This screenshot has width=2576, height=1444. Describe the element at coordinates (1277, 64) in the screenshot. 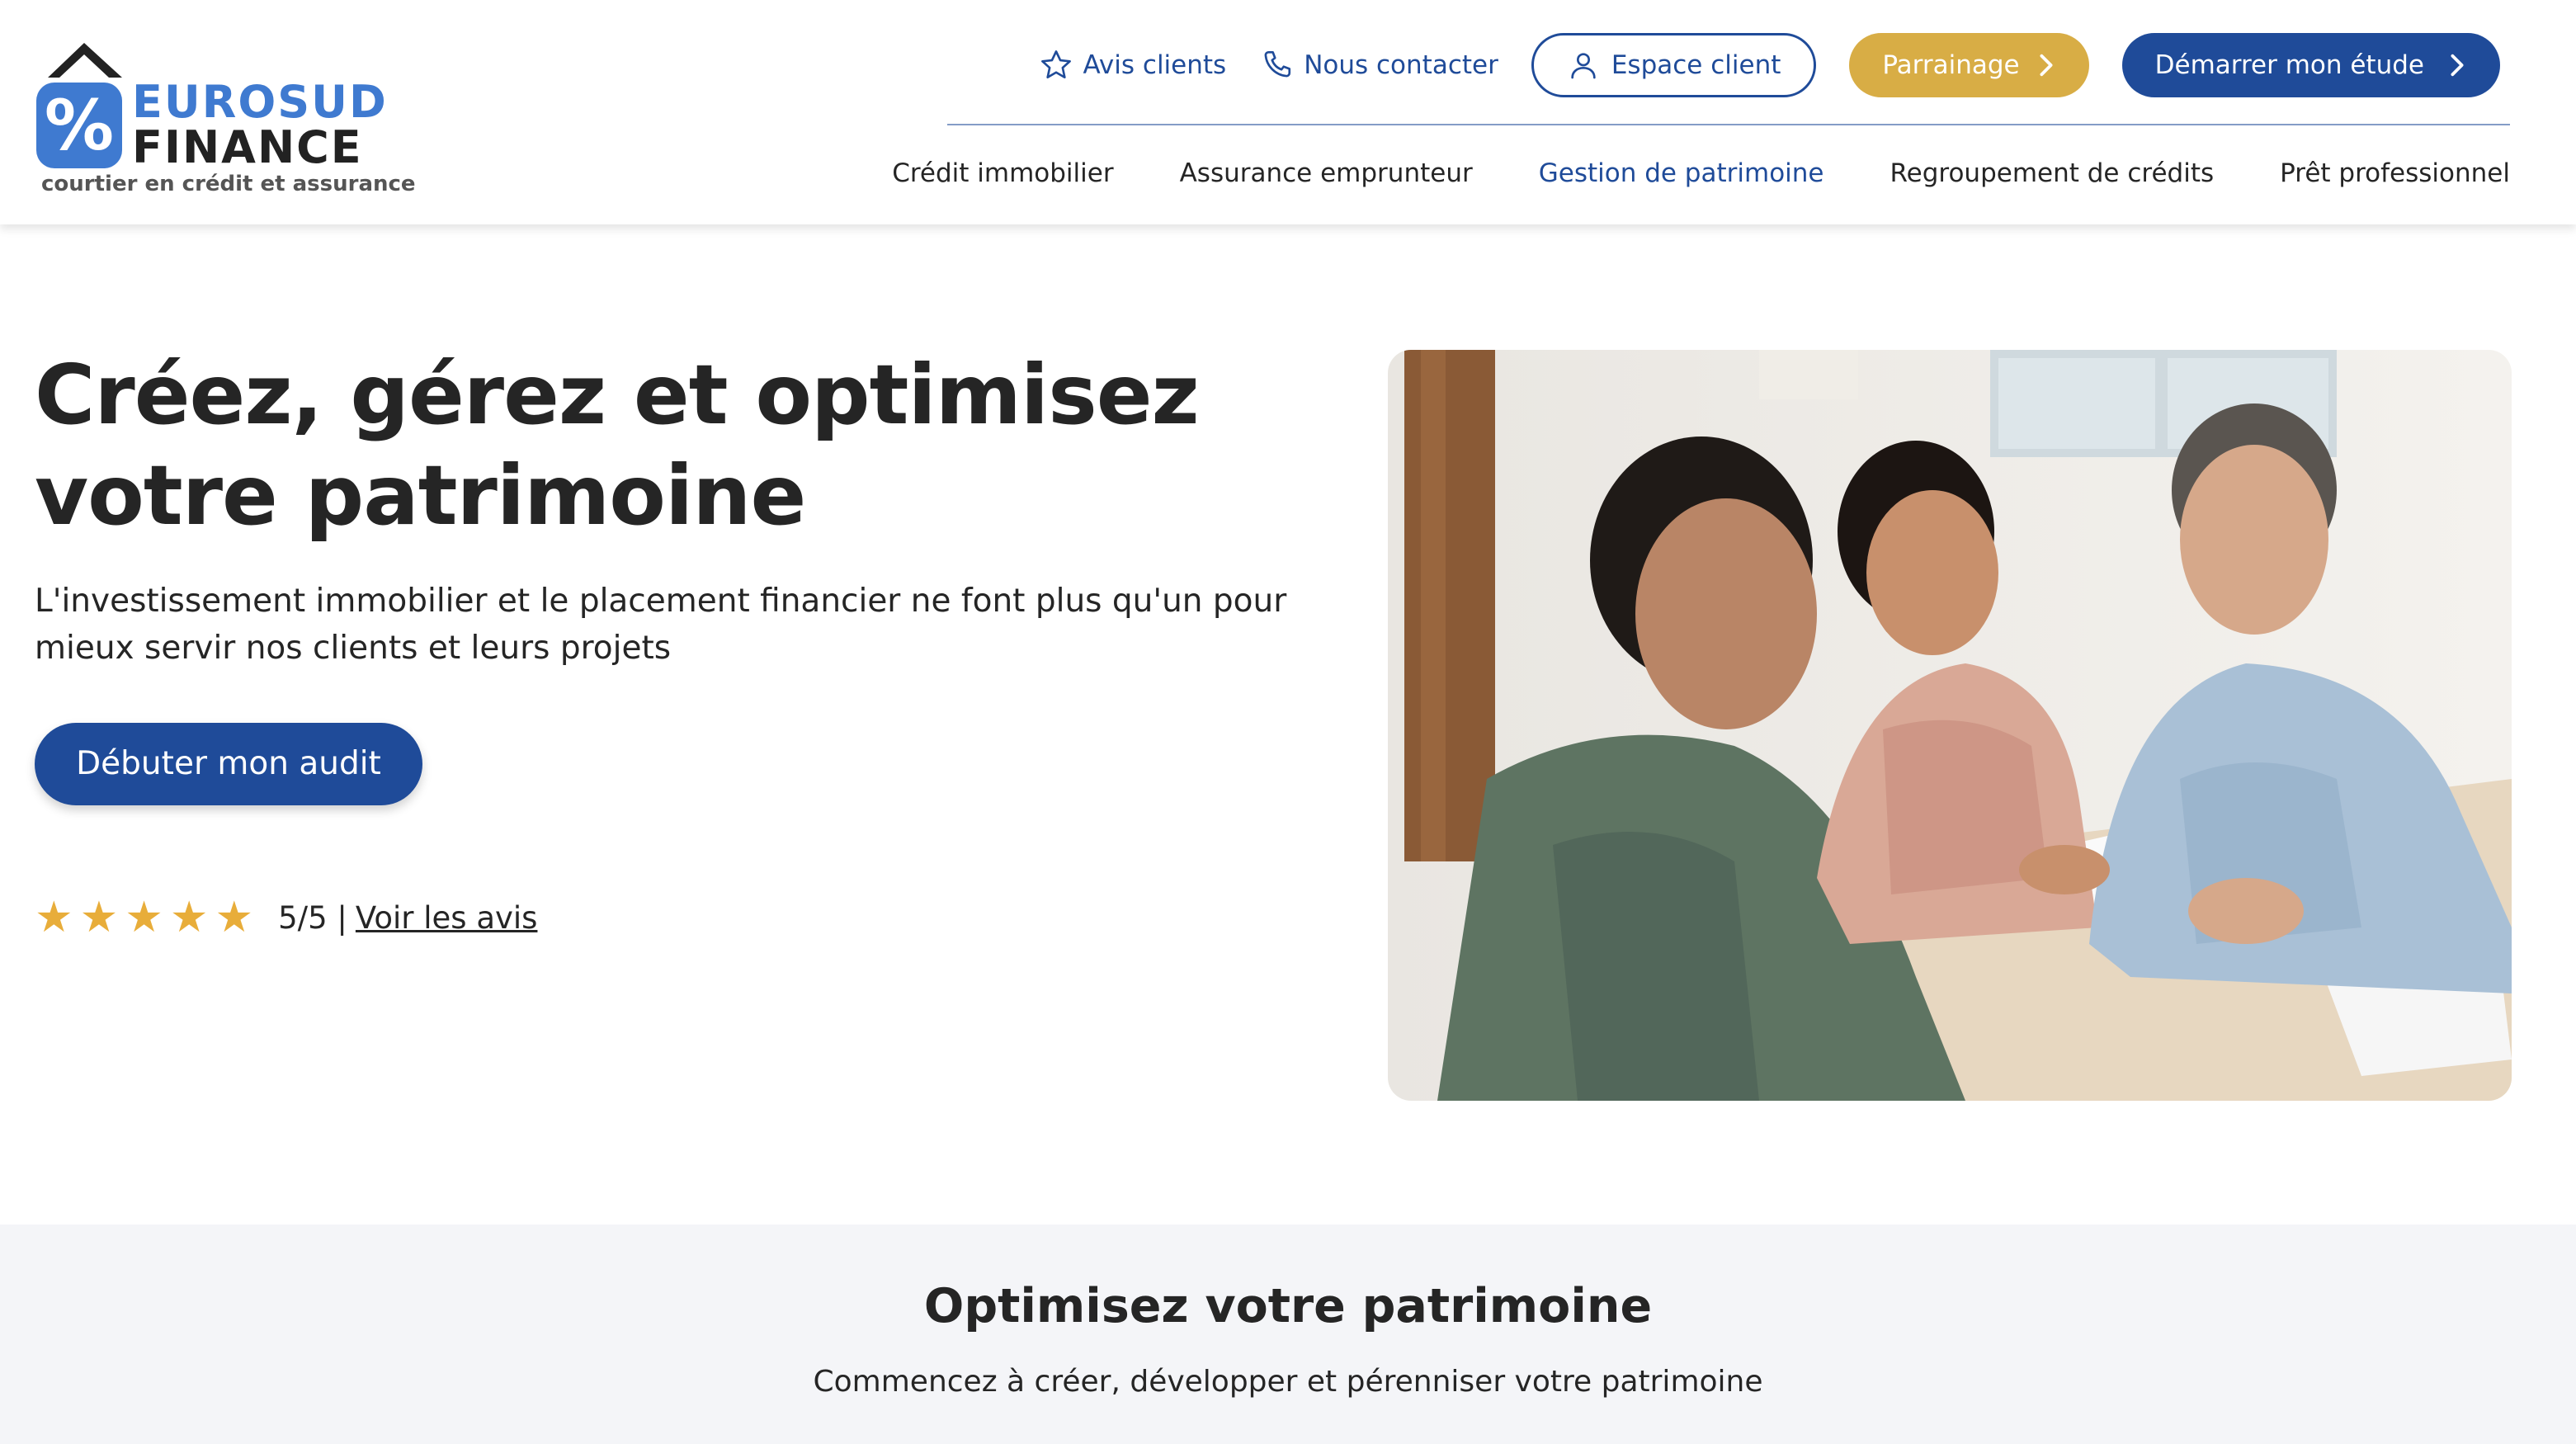

I see `phone-icon` at that location.